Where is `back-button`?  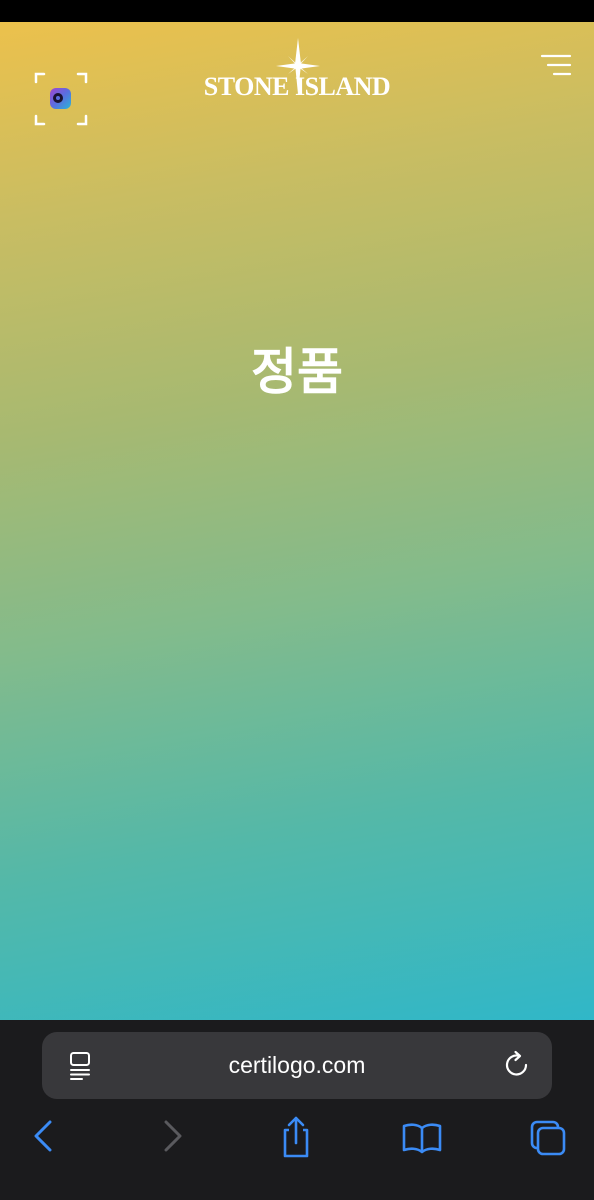
back-button is located at coordinates (44, 1138).